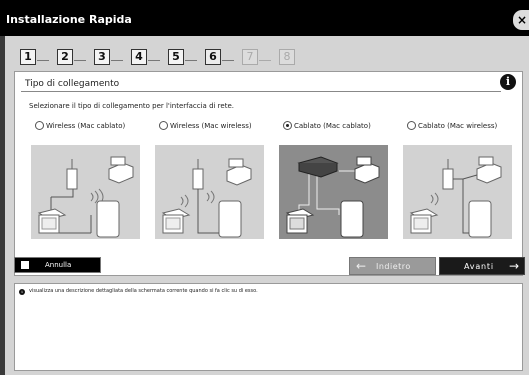 The width and height of the screenshot is (529, 375). Describe the element at coordinates (361, 266) in the screenshot. I see `arrow-left-icon: ←` at that location.